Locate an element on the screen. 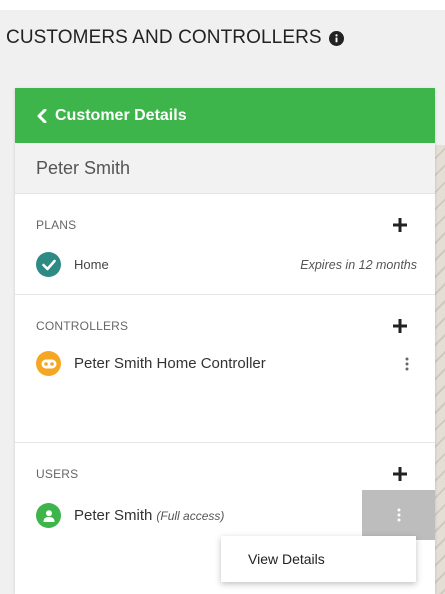 The height and width of the screenshot is (594, 445). user-context-menu: View Details is located at coordinates (318, 559).